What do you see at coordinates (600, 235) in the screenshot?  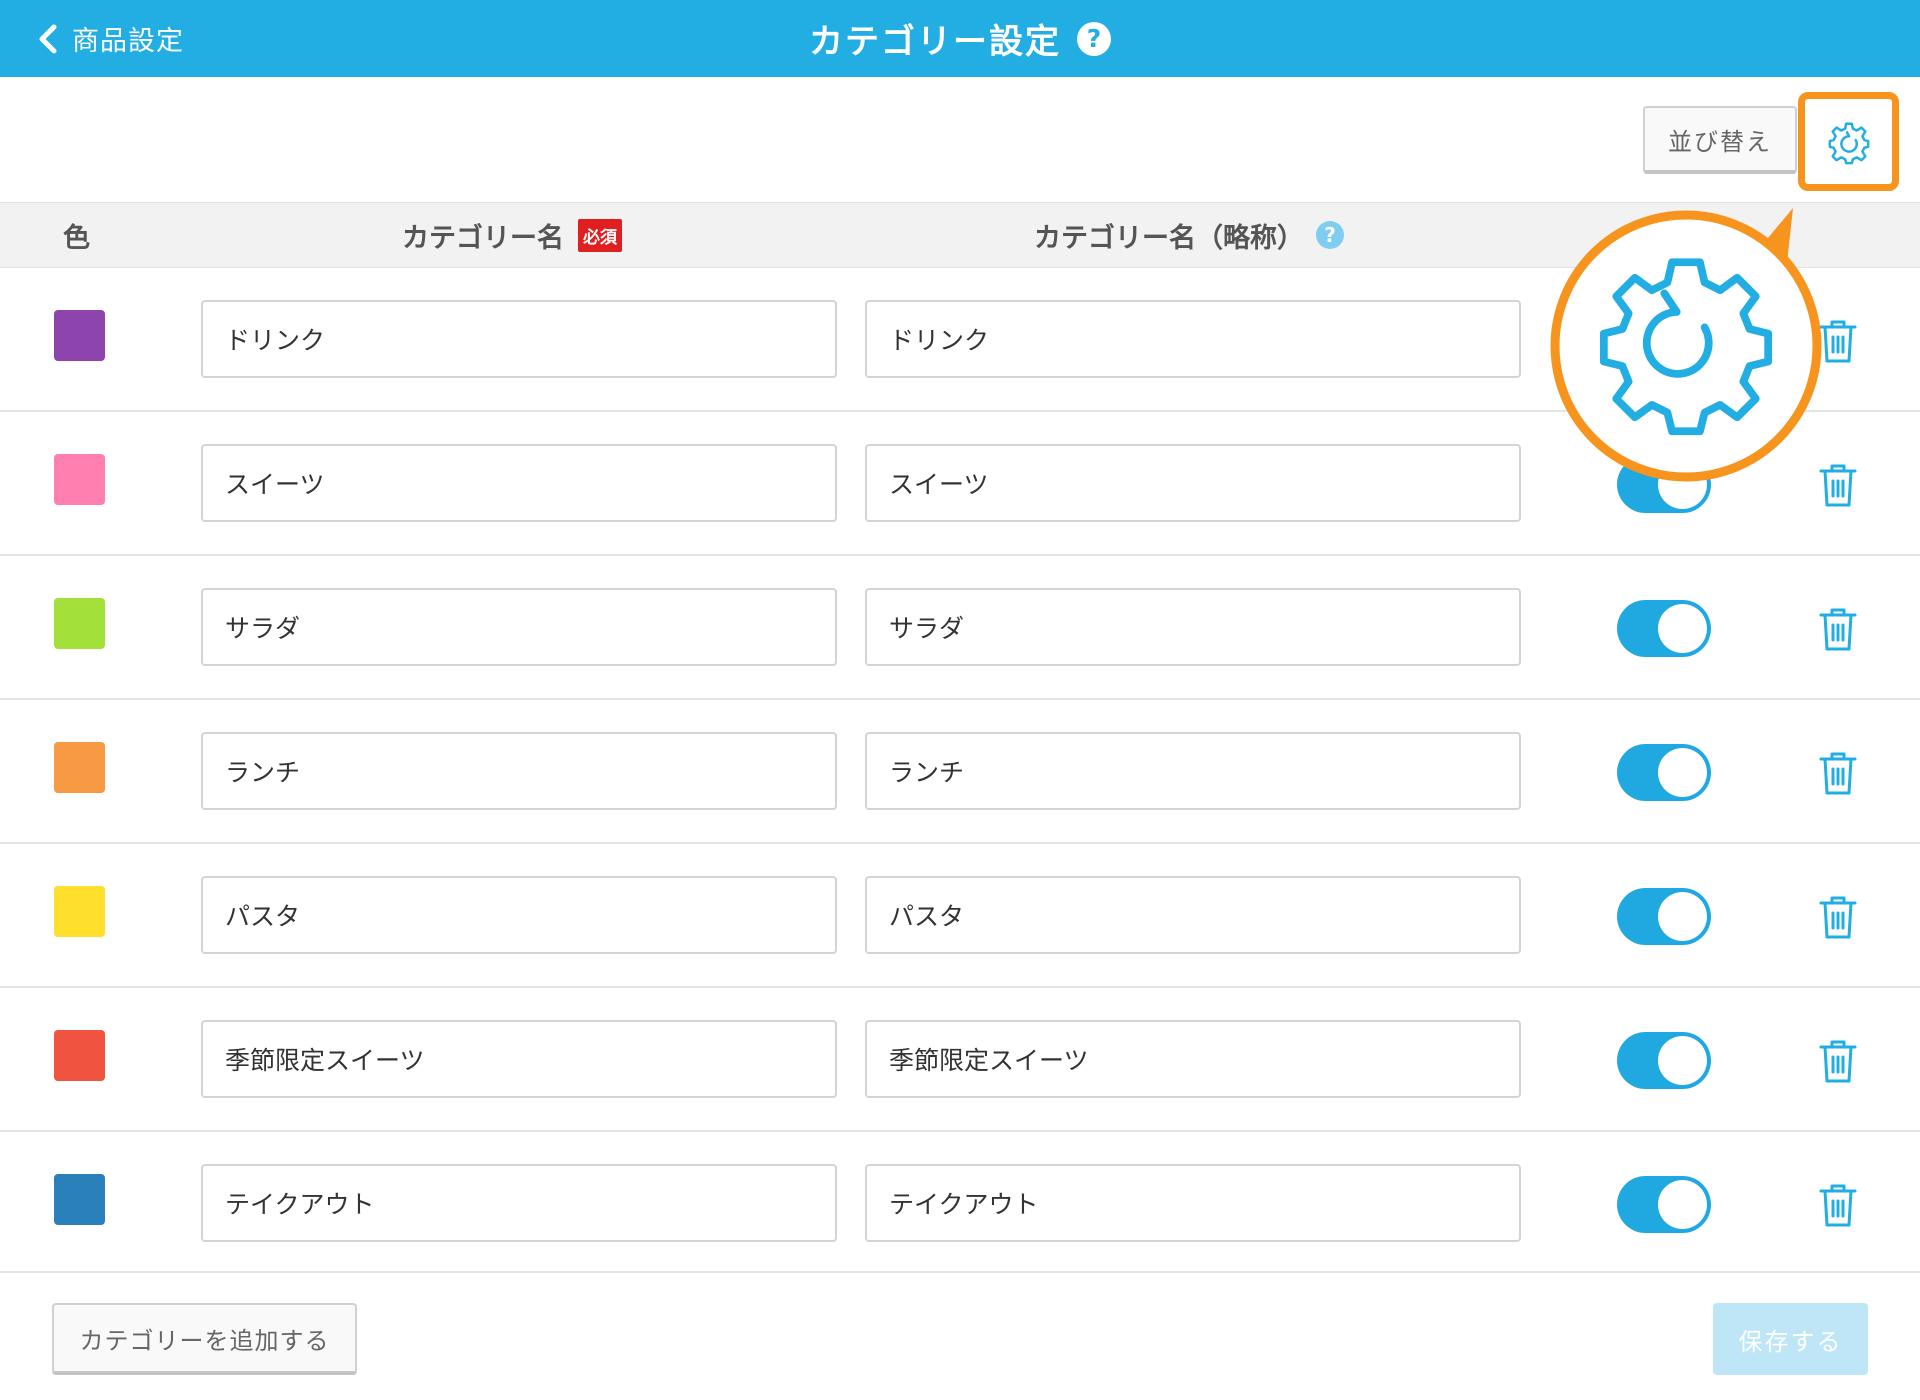 I see `required-badge: 必須` at bounding box center [600, 235].